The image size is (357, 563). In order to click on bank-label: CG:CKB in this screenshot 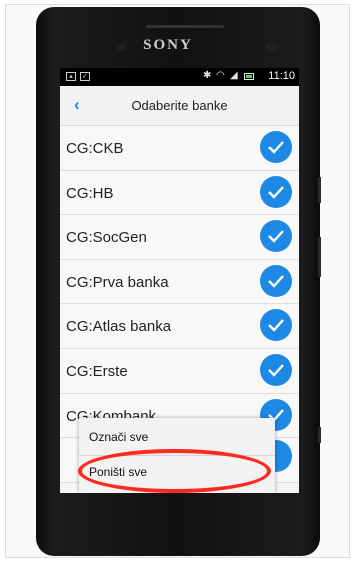, I will do `click(95, 148)`.